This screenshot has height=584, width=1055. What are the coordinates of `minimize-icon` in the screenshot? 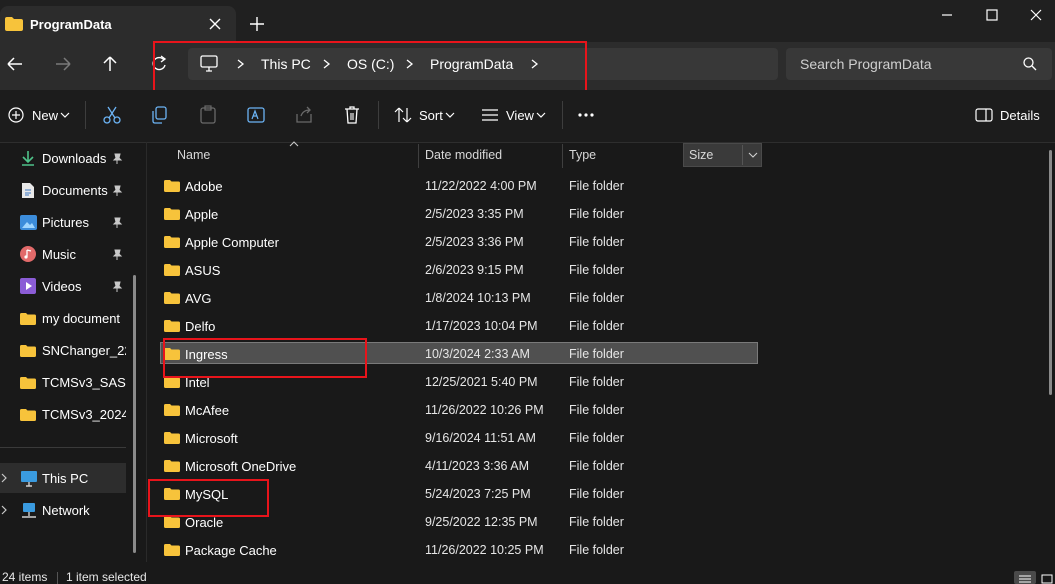 It's located at (947, 15).